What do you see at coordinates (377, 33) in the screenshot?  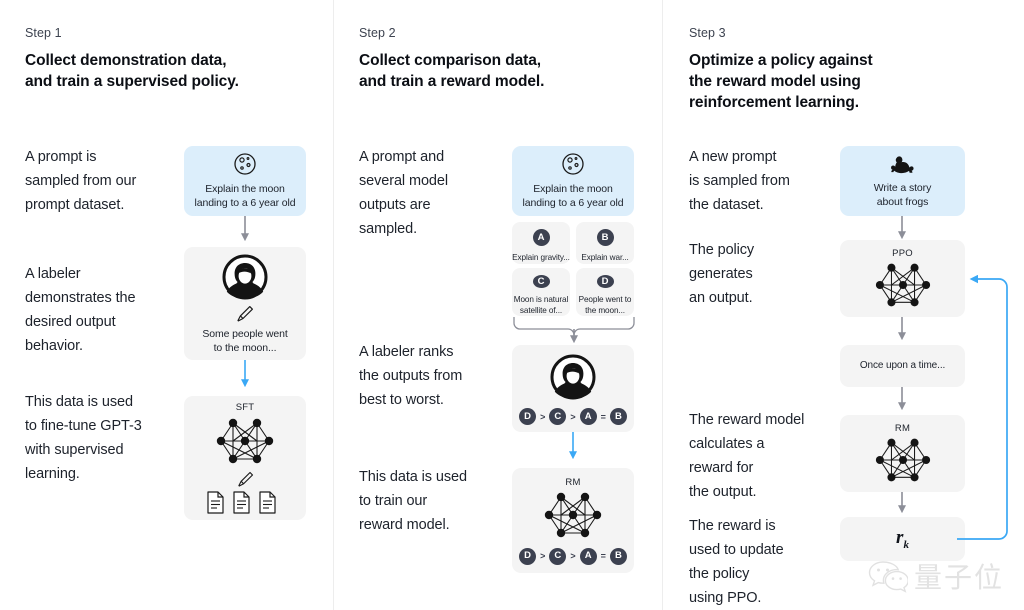 I see `step-2-label: Step 2` at bounding box center [377, 33].